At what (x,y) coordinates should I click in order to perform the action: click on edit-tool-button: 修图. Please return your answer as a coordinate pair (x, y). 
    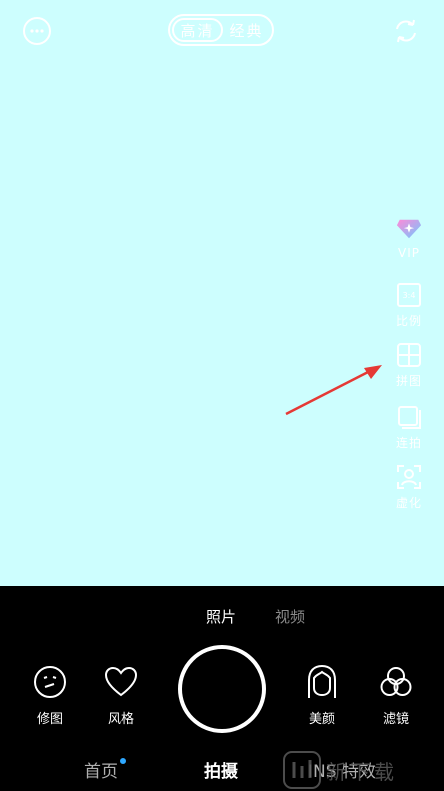
    Looking at the image, I should click on (50, 695).